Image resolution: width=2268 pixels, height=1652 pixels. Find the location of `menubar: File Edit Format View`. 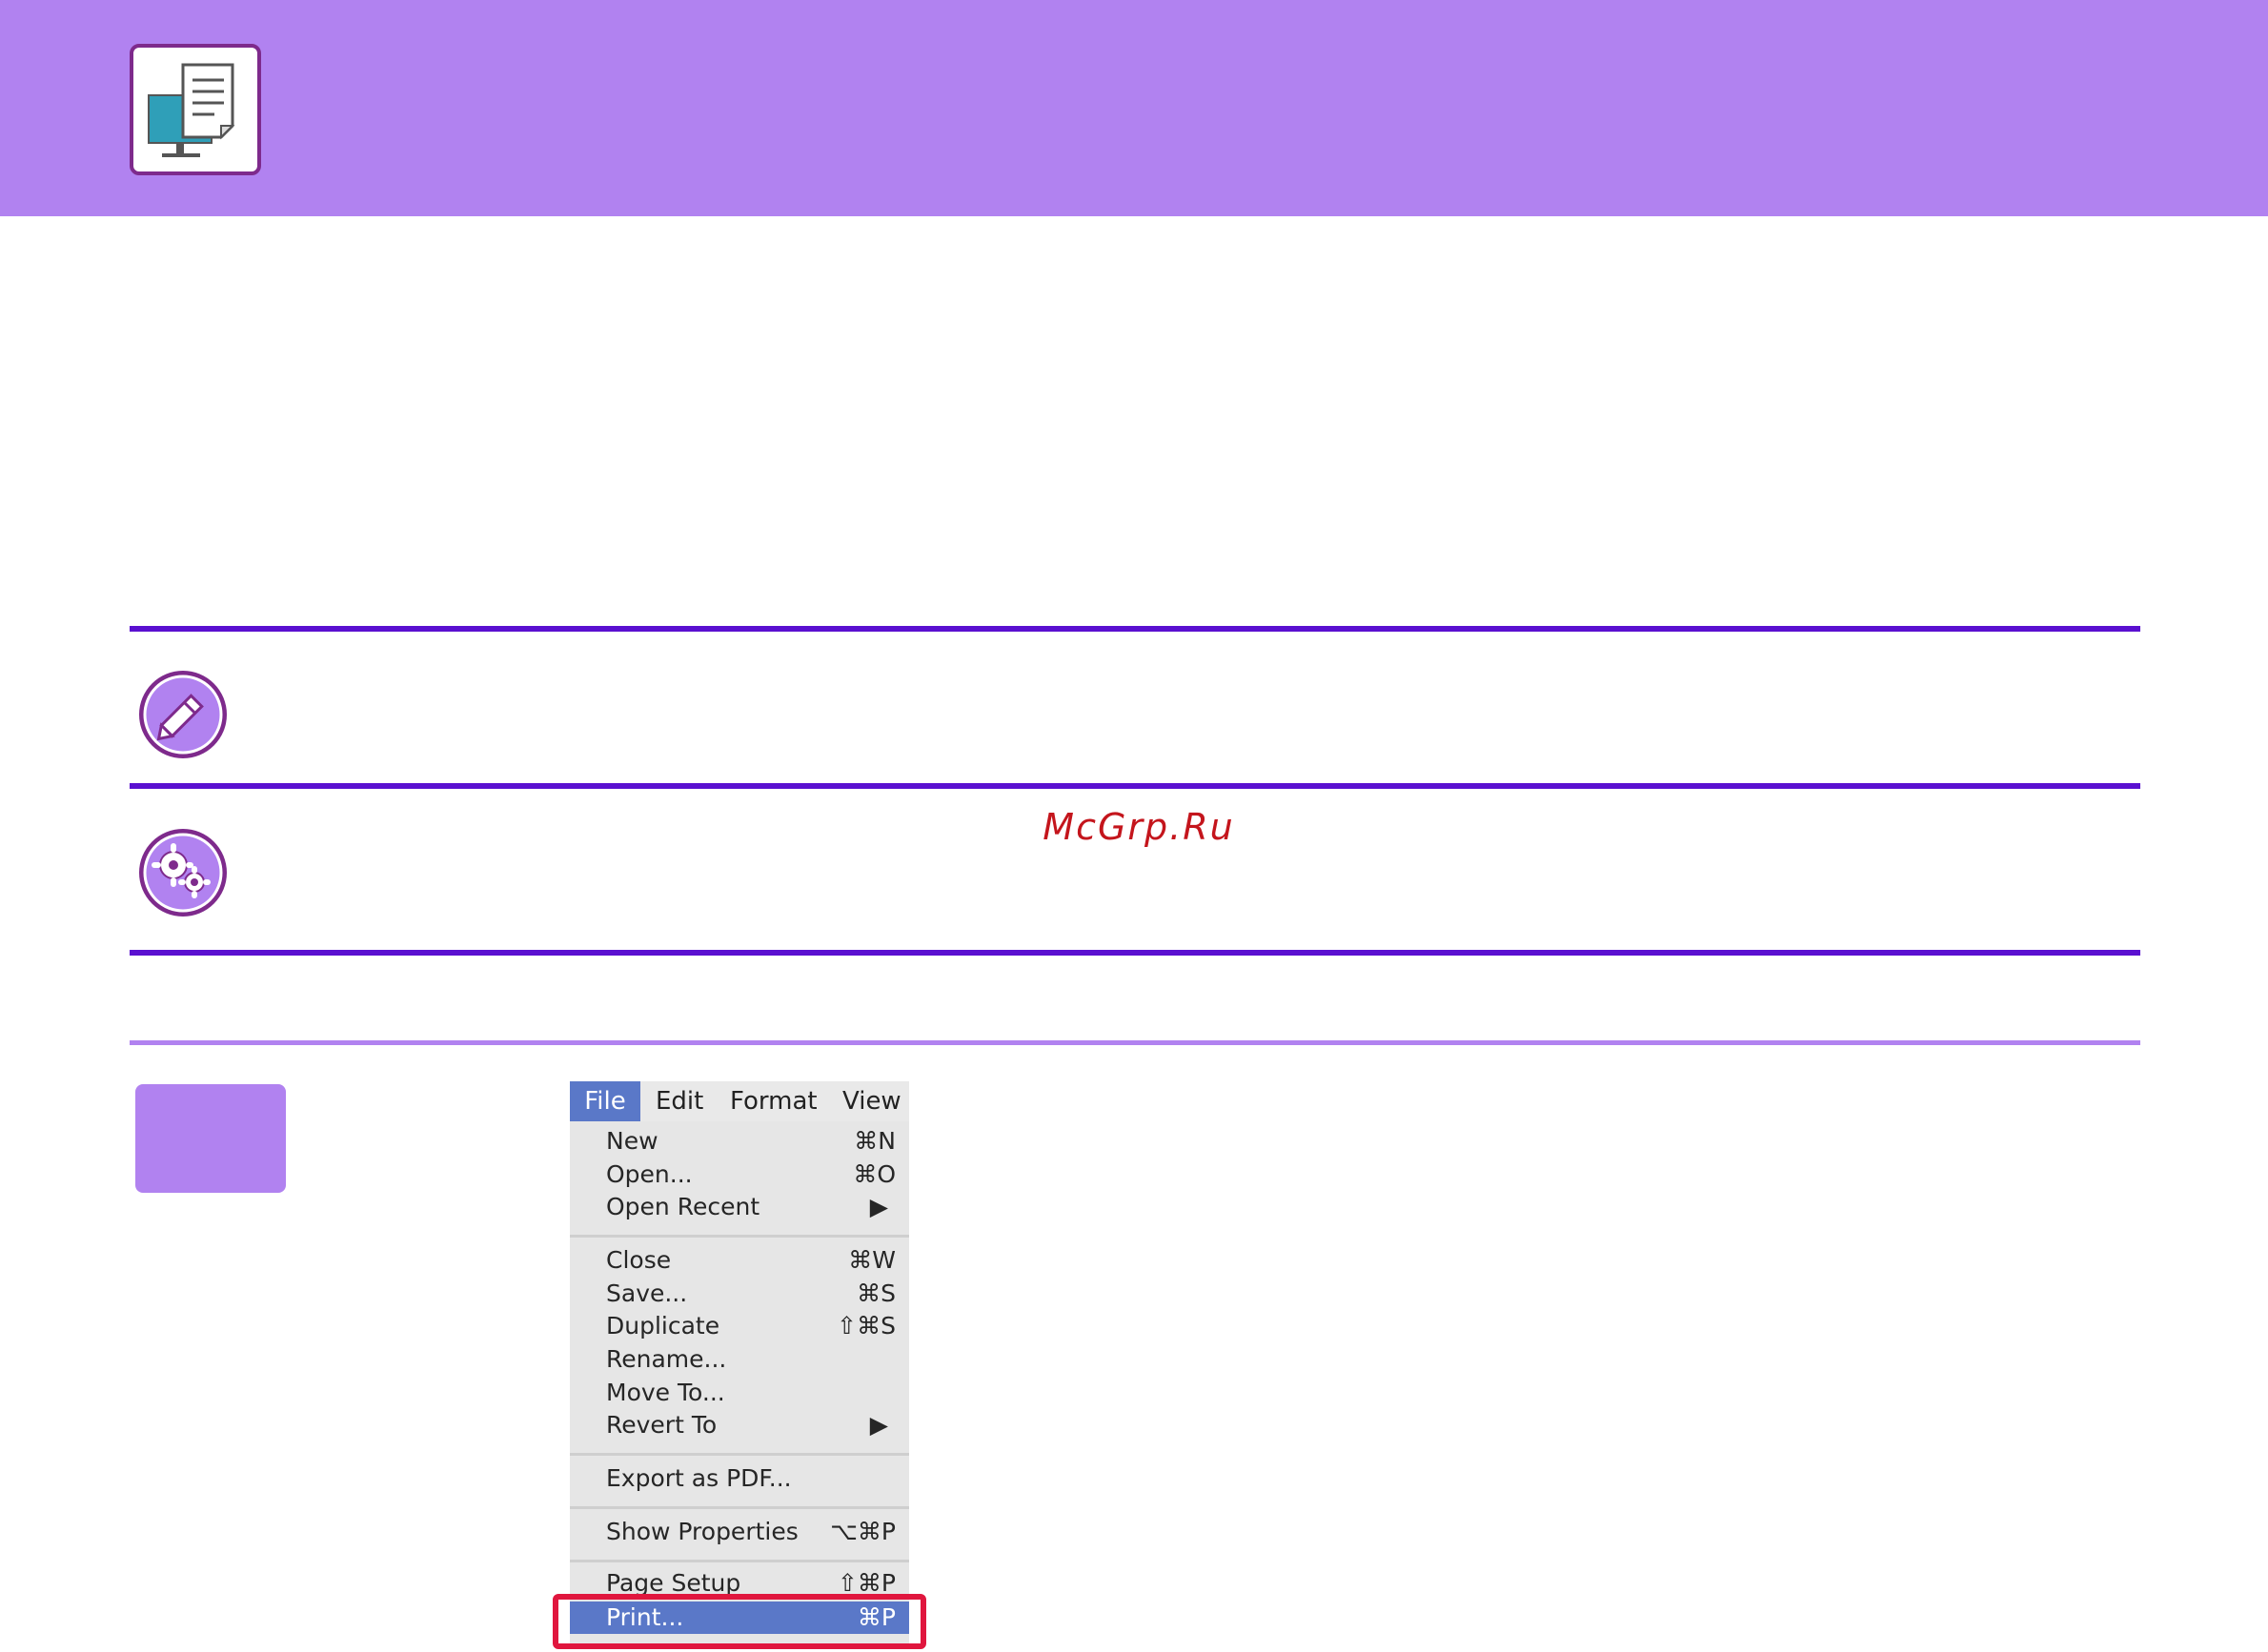

menubar: File Edit Format View is located at coordinates (739, 1101).